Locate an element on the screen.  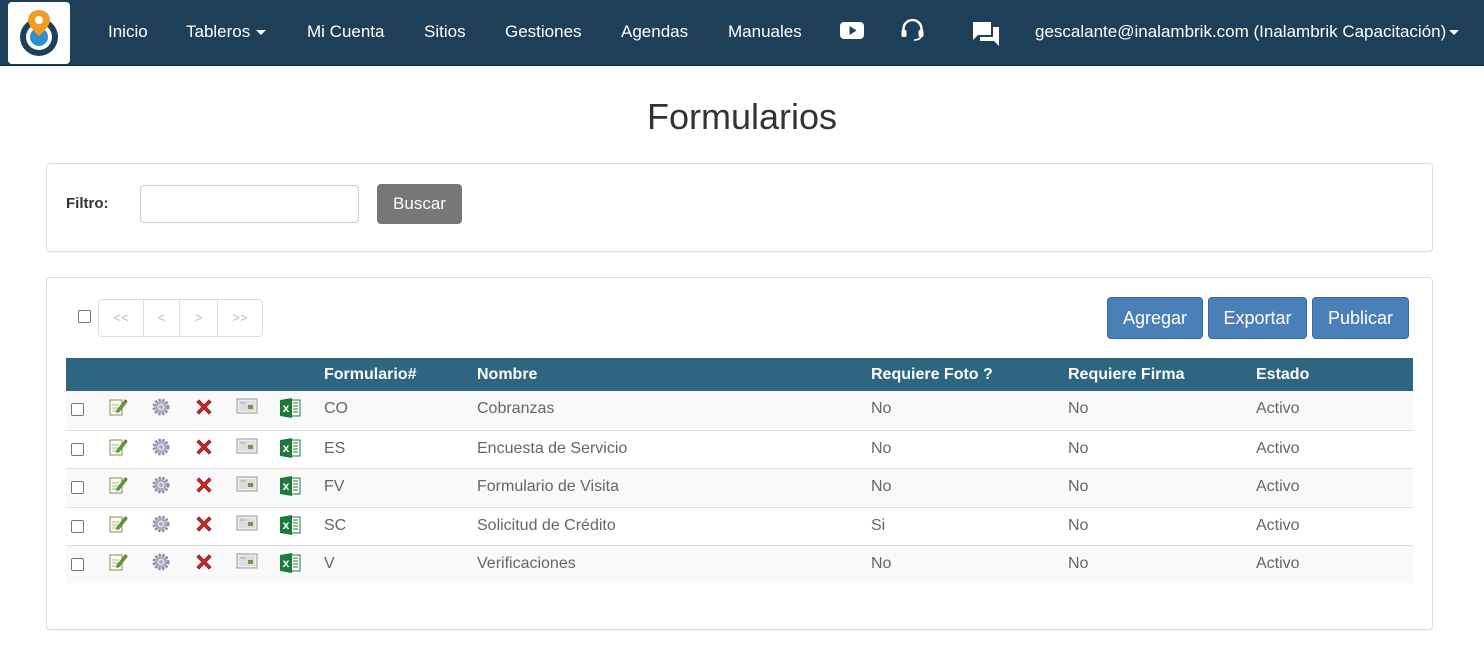
table-row: X SC Solicitud de Crédito Si No Activo is located at coordinates (739, 525).